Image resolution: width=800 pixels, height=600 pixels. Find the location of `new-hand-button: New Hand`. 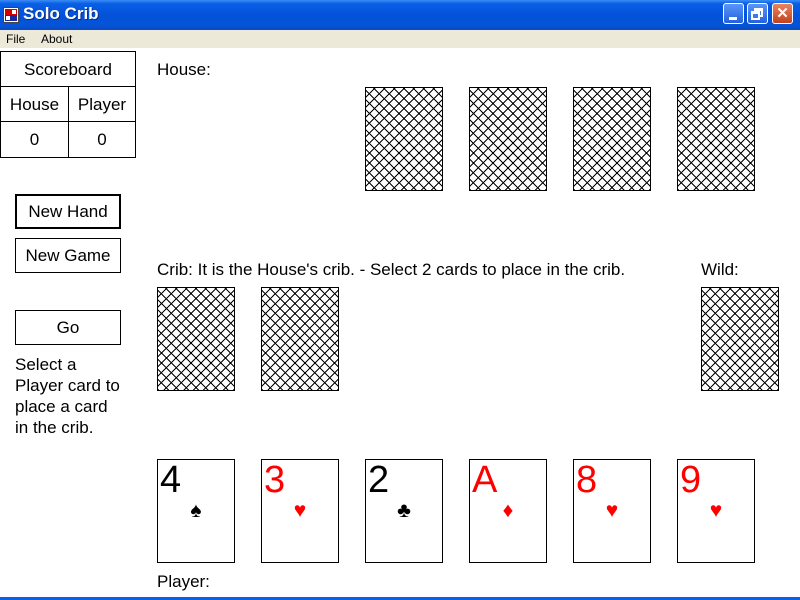

new-hand-button: New Hand is located at coordinates (68, 211).